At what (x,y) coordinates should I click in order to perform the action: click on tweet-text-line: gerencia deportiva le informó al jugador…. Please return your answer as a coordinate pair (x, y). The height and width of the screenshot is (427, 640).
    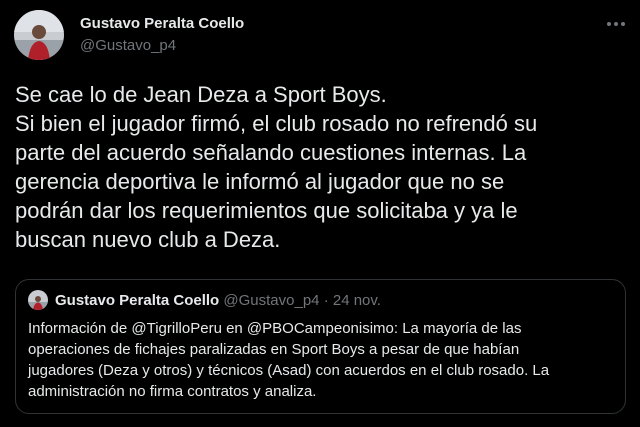
    Looking at the image, I should click on (260, 181).